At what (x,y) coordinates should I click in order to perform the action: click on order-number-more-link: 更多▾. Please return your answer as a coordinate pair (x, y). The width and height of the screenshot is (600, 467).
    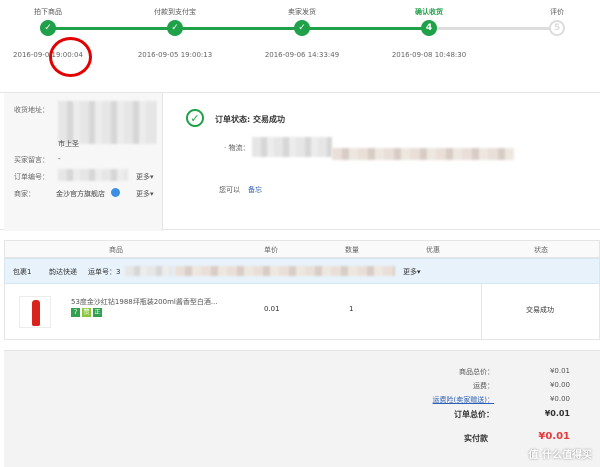
    Looking at the image, I should click on (145, 177).